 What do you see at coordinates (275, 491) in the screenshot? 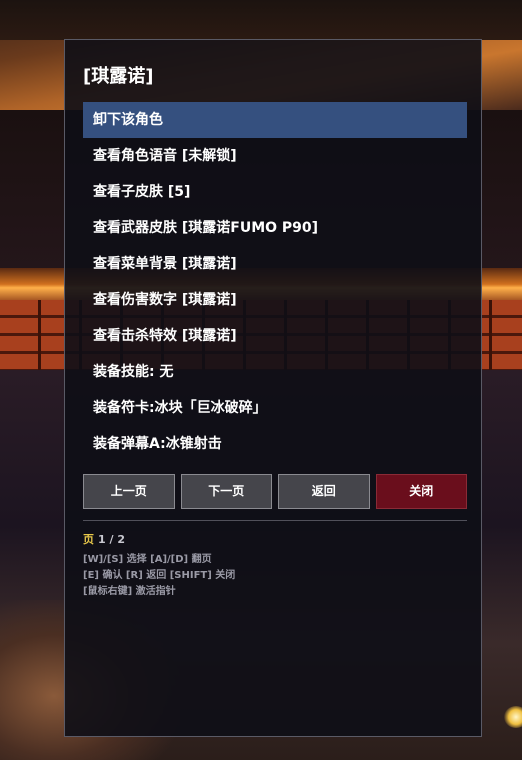
I see `menu-button-row: 上一页 下一页 返回 关闭` at bounding box center [275, 491].